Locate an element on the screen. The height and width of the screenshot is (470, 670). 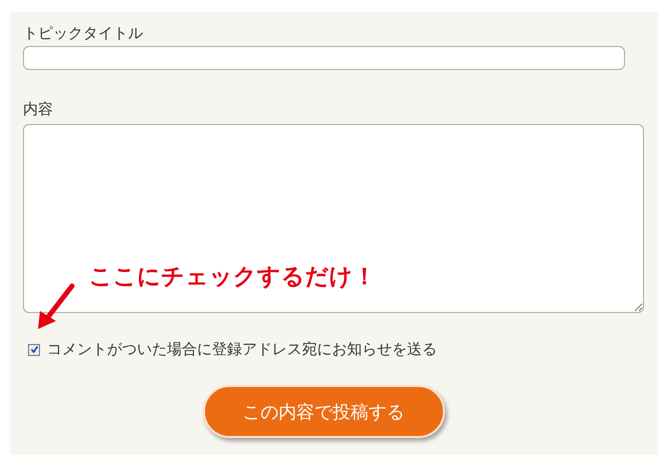
title-input-field is located at coordinates (324, 58).